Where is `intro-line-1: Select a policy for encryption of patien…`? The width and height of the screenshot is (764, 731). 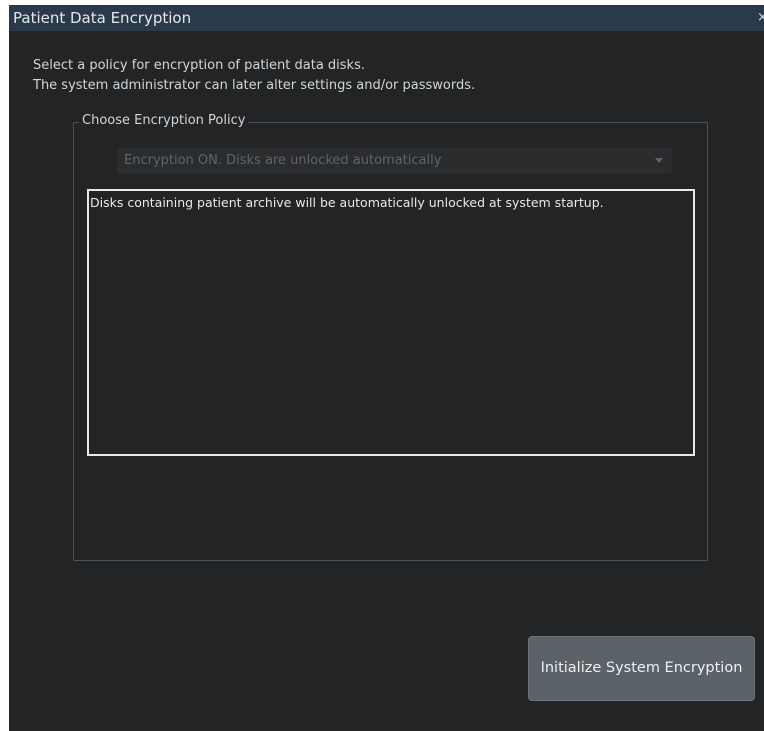
intro-line-1: Select a policy for encryption of patien… is located at coordinates (199, 65).